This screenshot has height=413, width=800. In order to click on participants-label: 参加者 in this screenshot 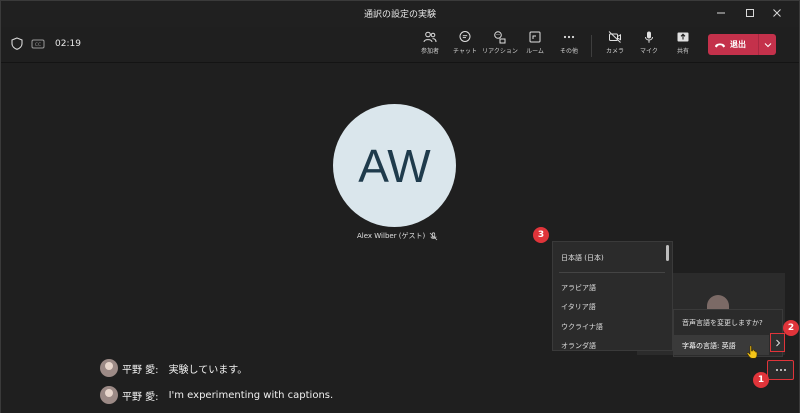, I will do `click(429, 51)`.